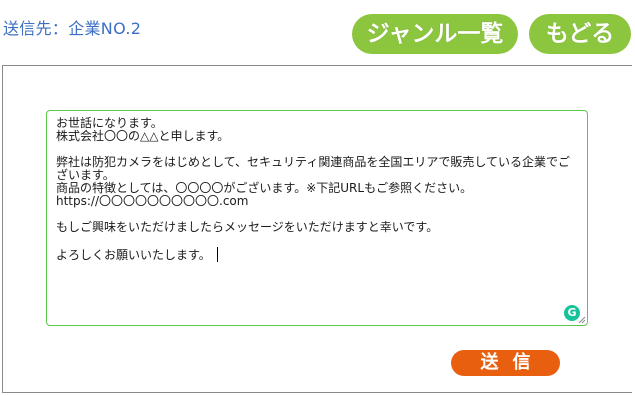  I want to click on message-line-last: よろしくお願いいたします。, so click(317, 254).